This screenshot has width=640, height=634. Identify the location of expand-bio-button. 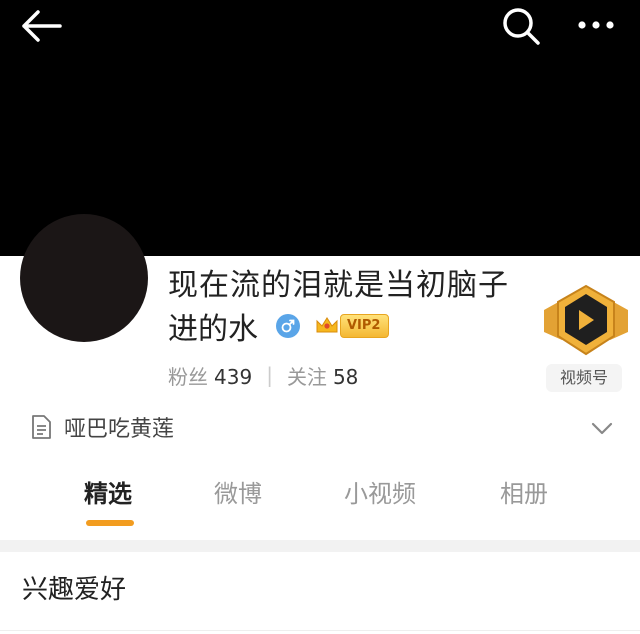
(602, 428).